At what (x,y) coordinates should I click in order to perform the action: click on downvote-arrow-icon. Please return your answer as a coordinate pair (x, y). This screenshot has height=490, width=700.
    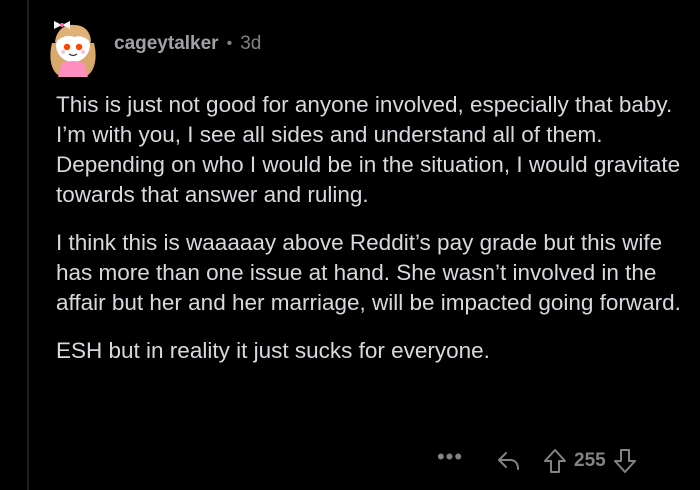
    Looking at the image, I should click on (624, 461).